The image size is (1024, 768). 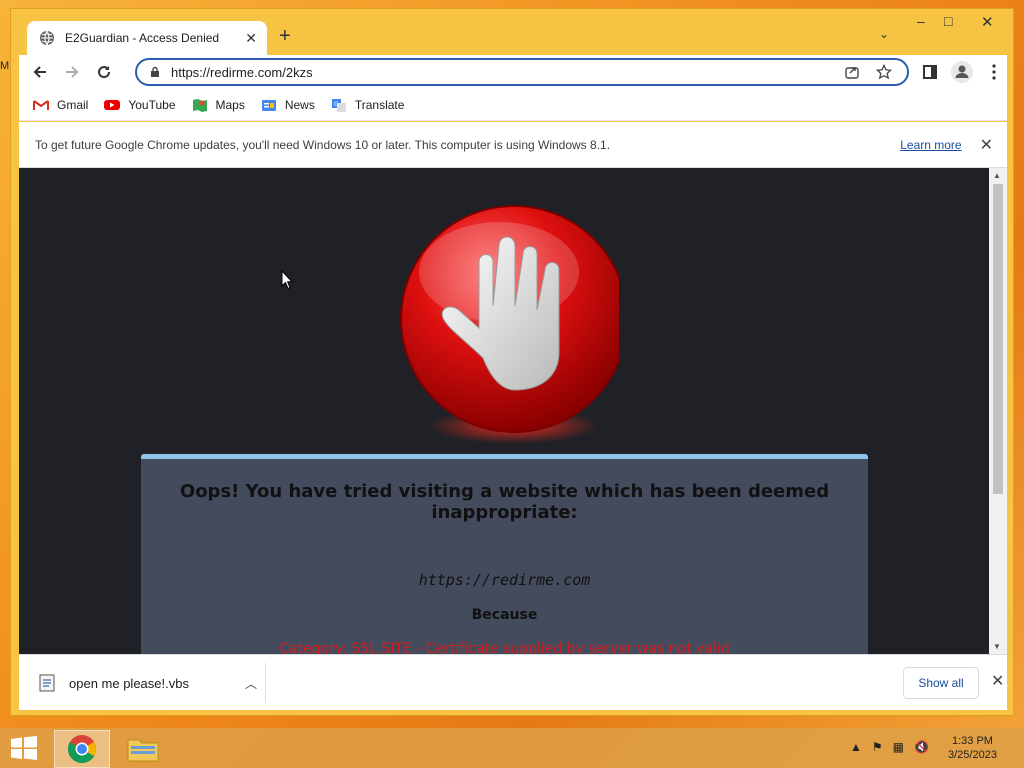 I want to click on maps-icon, so click(x=199, y=105).